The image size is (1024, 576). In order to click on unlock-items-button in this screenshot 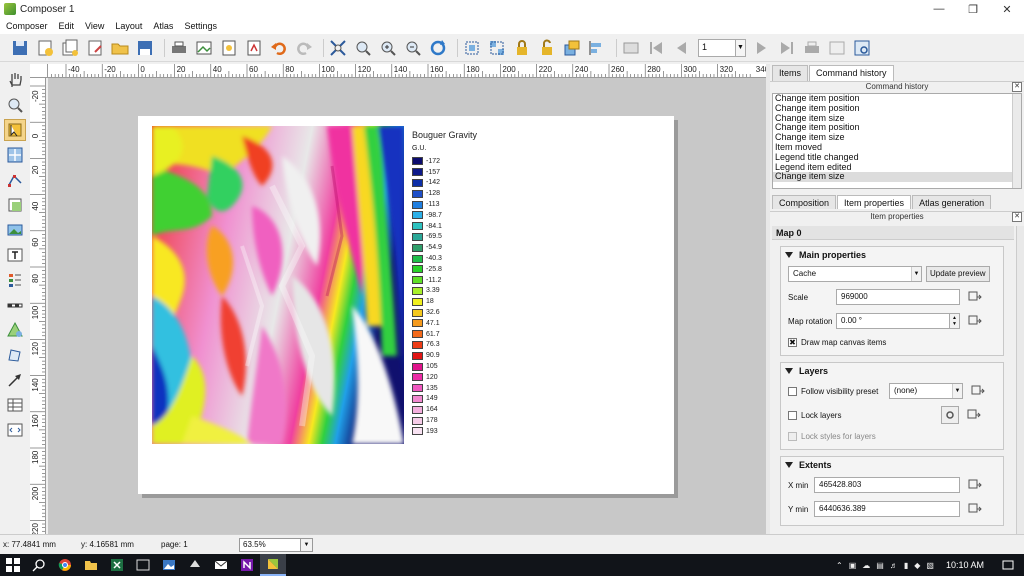, I will do `click(547, 48)`.